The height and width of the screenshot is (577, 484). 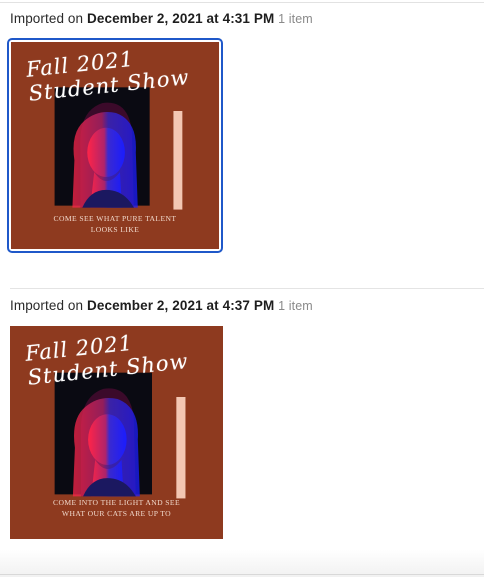 What do you see at coordinates (242, 563) in the screenshot?
I see `bottom-fade` at bounding box center [242, 563].